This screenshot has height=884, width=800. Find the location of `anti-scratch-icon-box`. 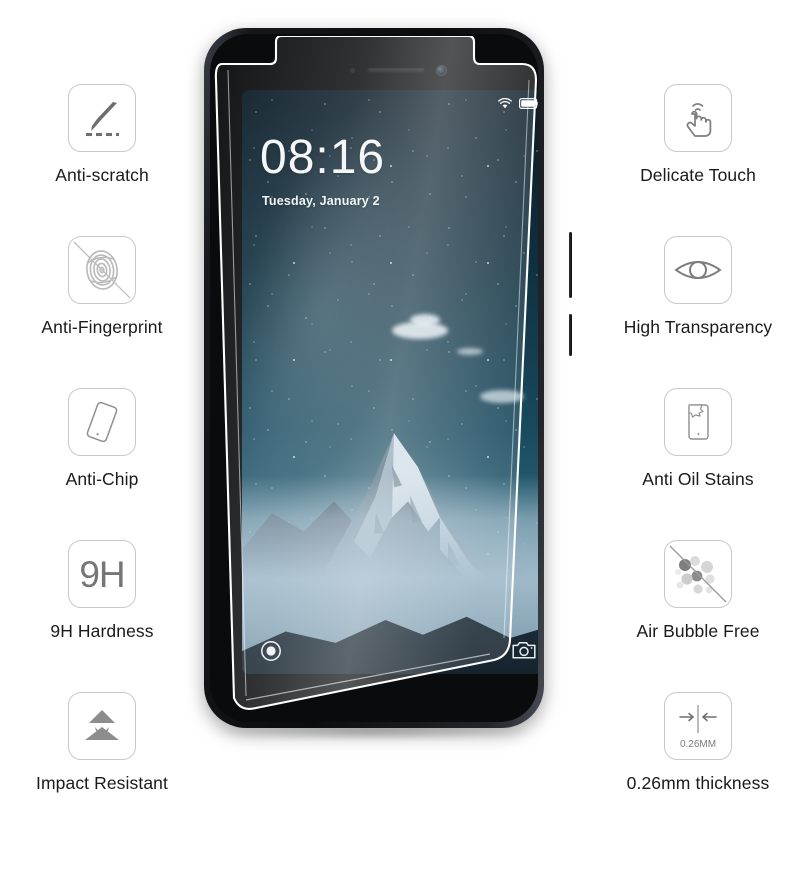

anti-scratch-icon-box is located at coordinates (102, 118).